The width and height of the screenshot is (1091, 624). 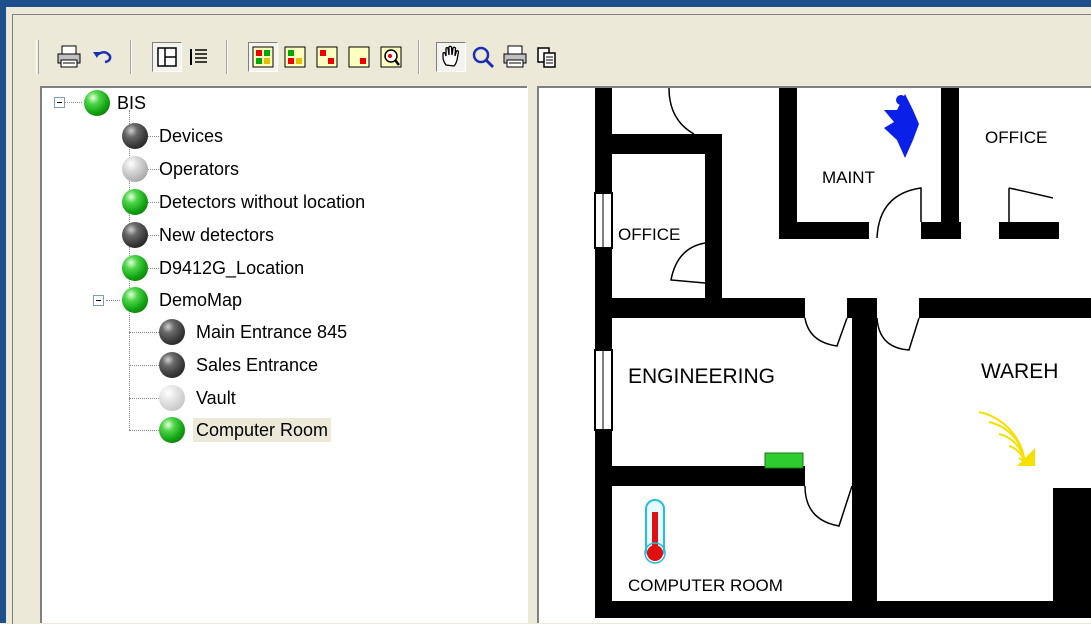 What do you see at coordinates (547, 57) in the screenshot?
I see `copy-icon` at bounding box center [547, 57].